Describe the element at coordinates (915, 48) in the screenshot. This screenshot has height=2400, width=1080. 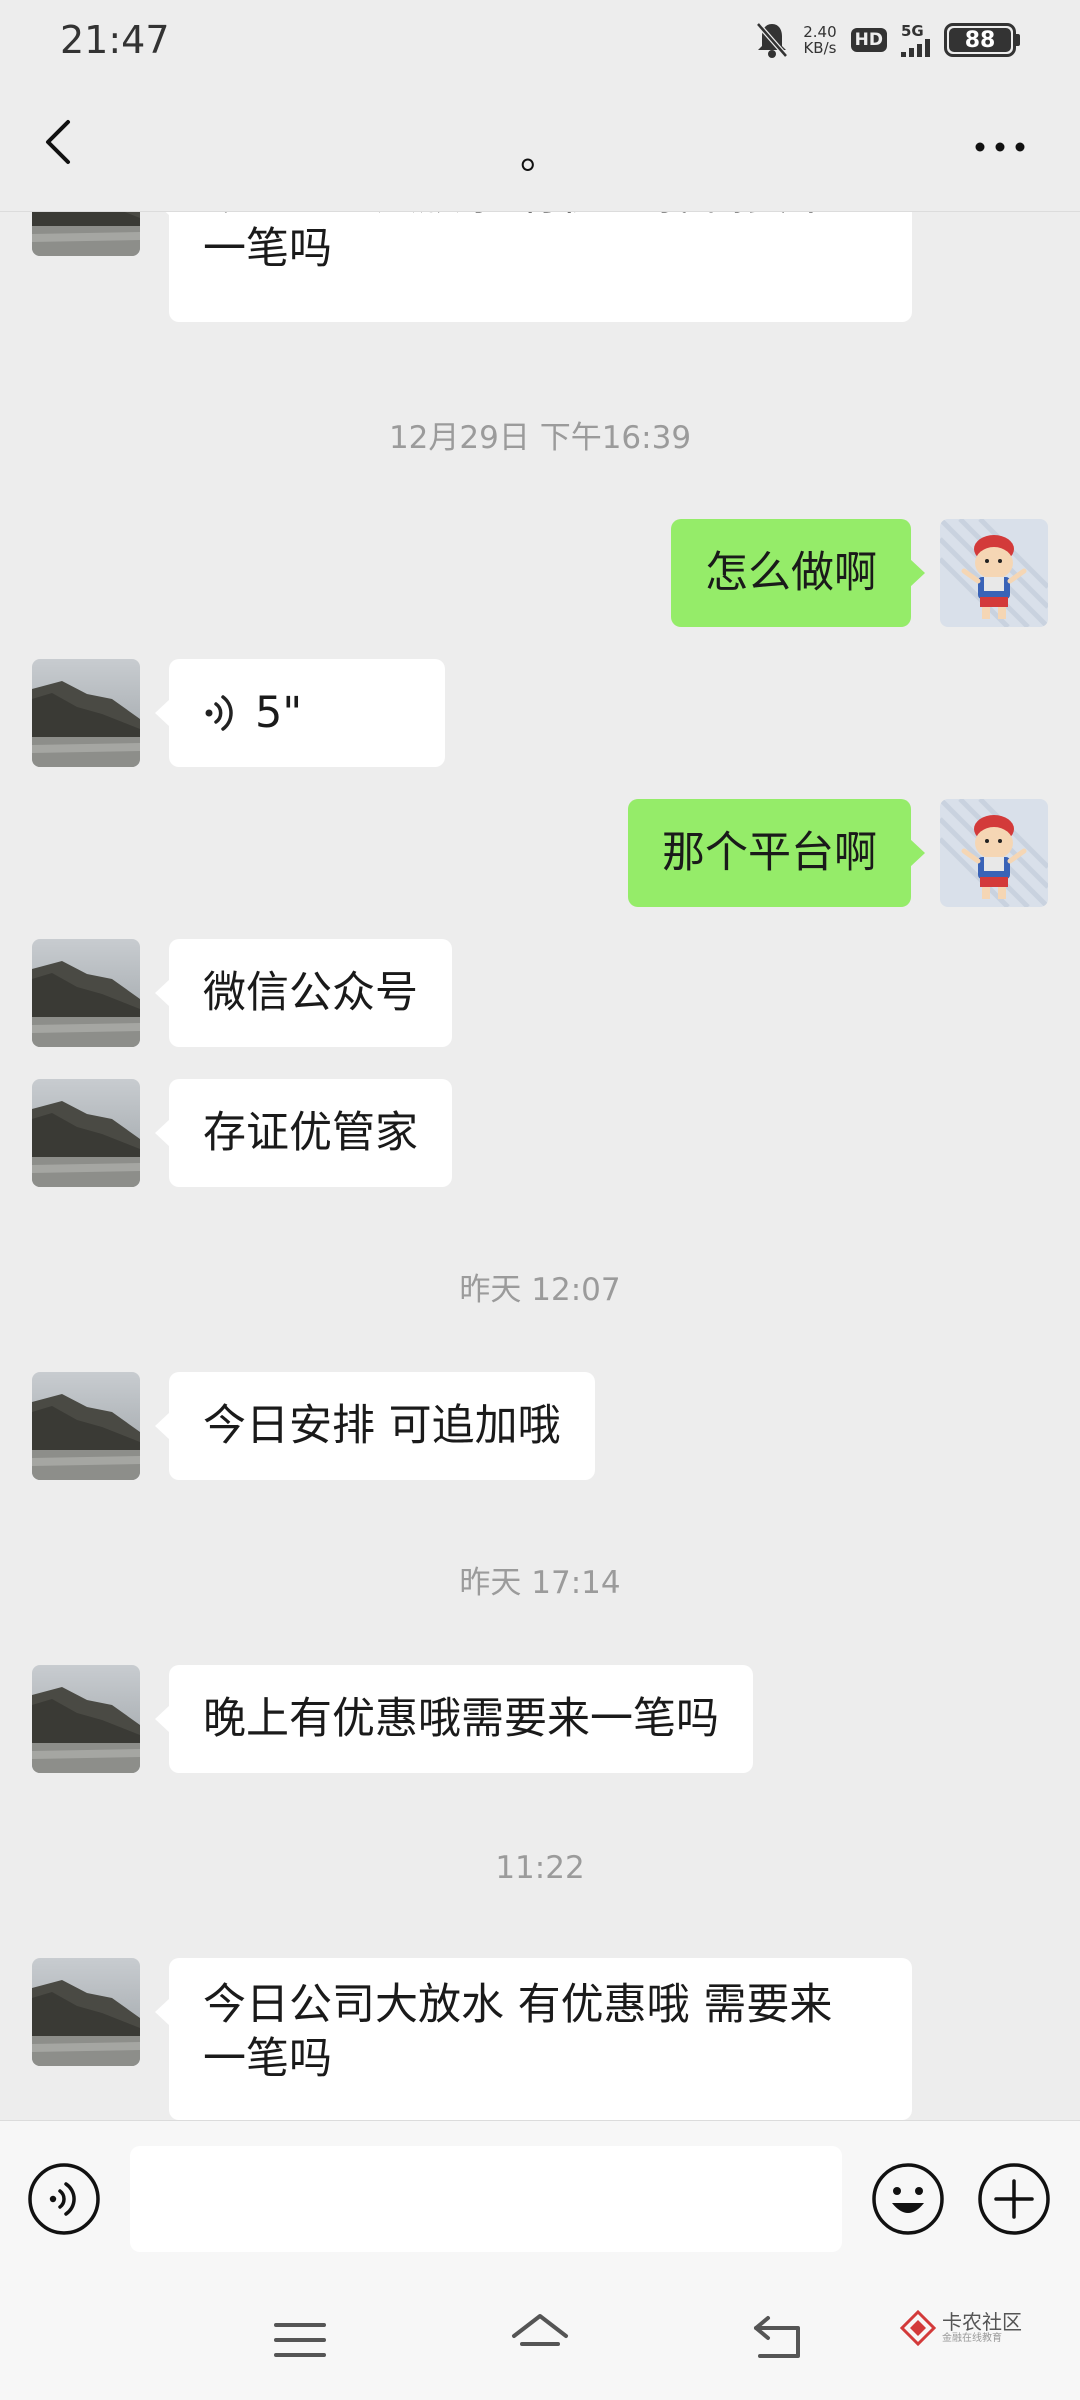
I see `signal-bars-icon` at that location.